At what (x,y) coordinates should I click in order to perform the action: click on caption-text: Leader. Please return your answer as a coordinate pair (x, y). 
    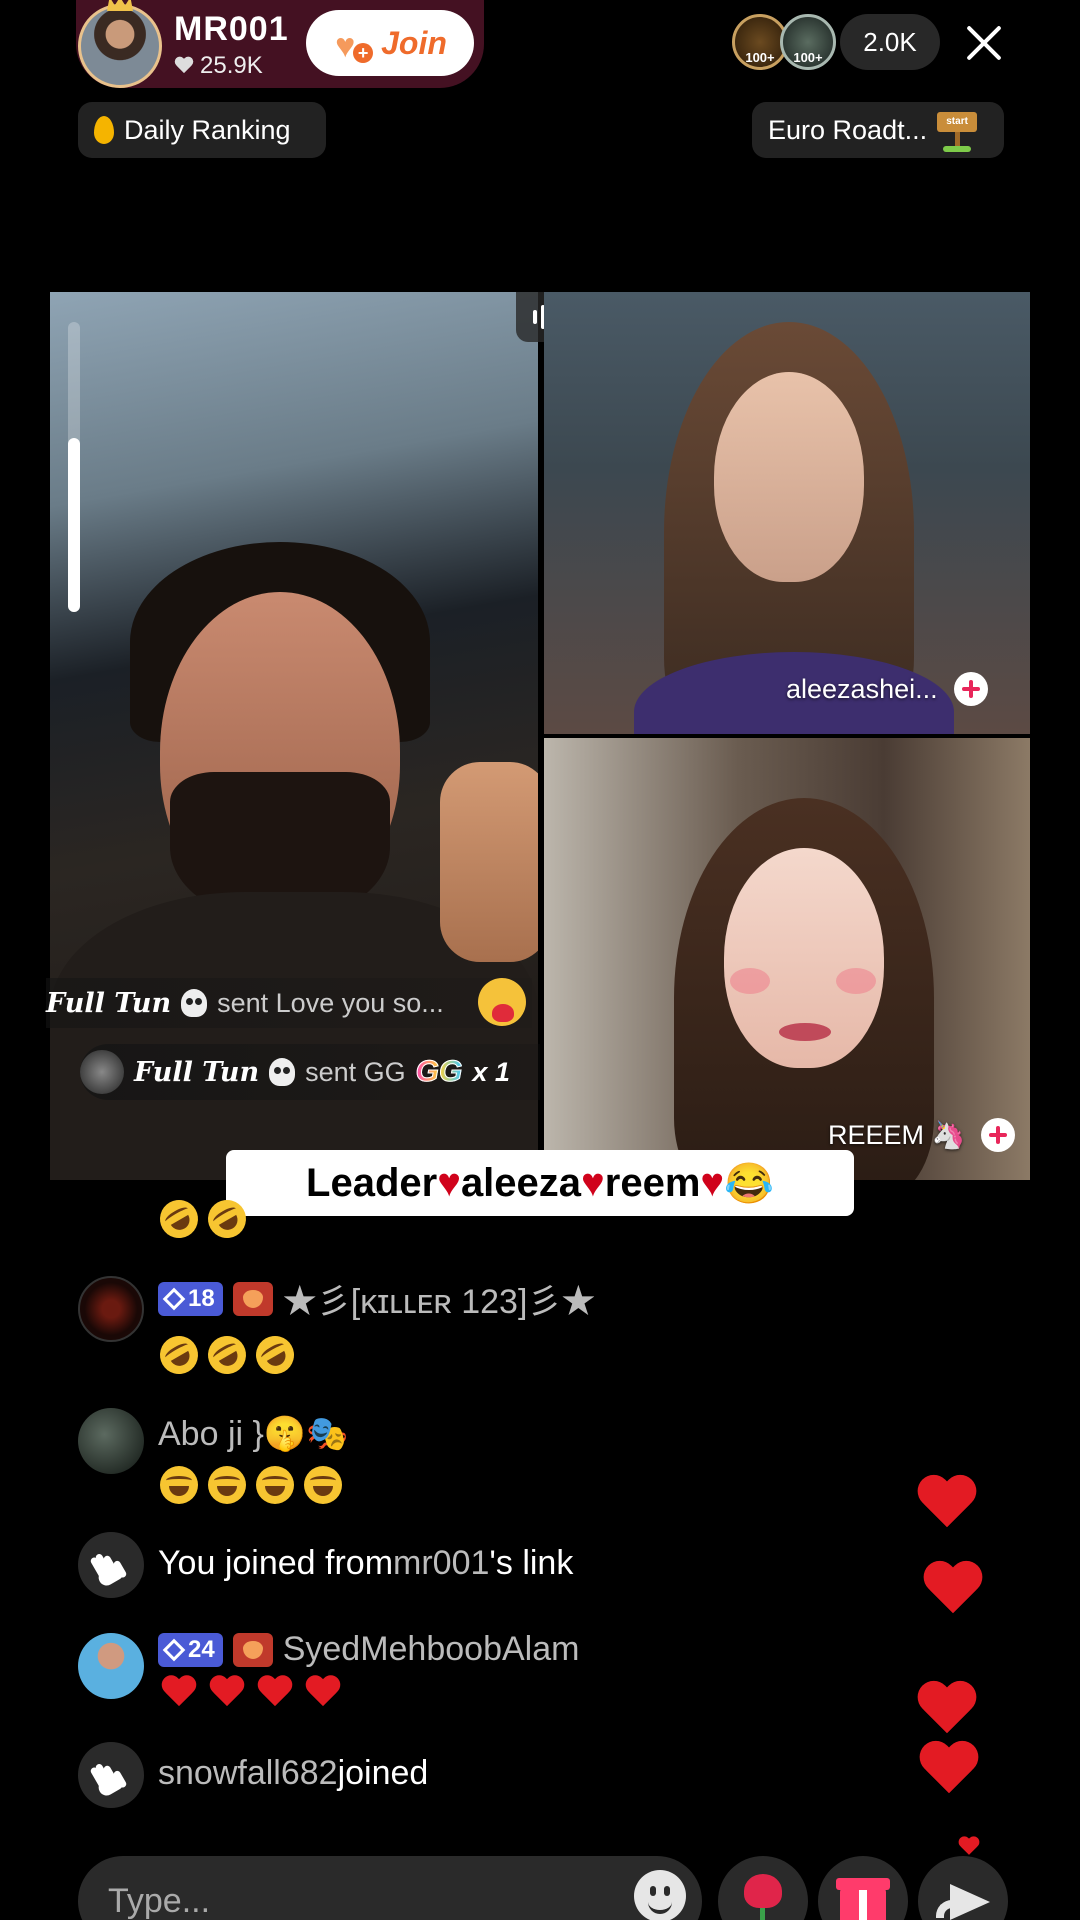
    Looking at the image, I should click on (372, 1182).